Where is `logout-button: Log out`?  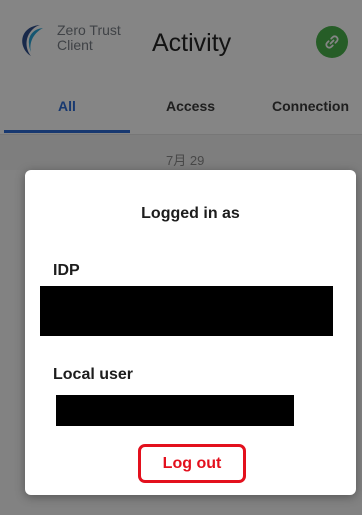 logout-button: Log out is located at coordinates (192, 463).